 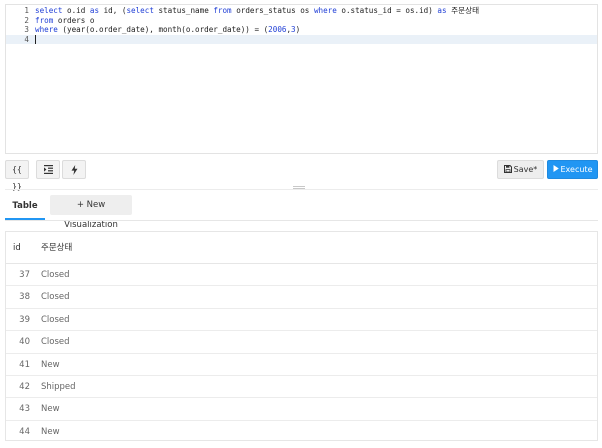 I want to click on line-number: 3, so click(x=26, y=30).